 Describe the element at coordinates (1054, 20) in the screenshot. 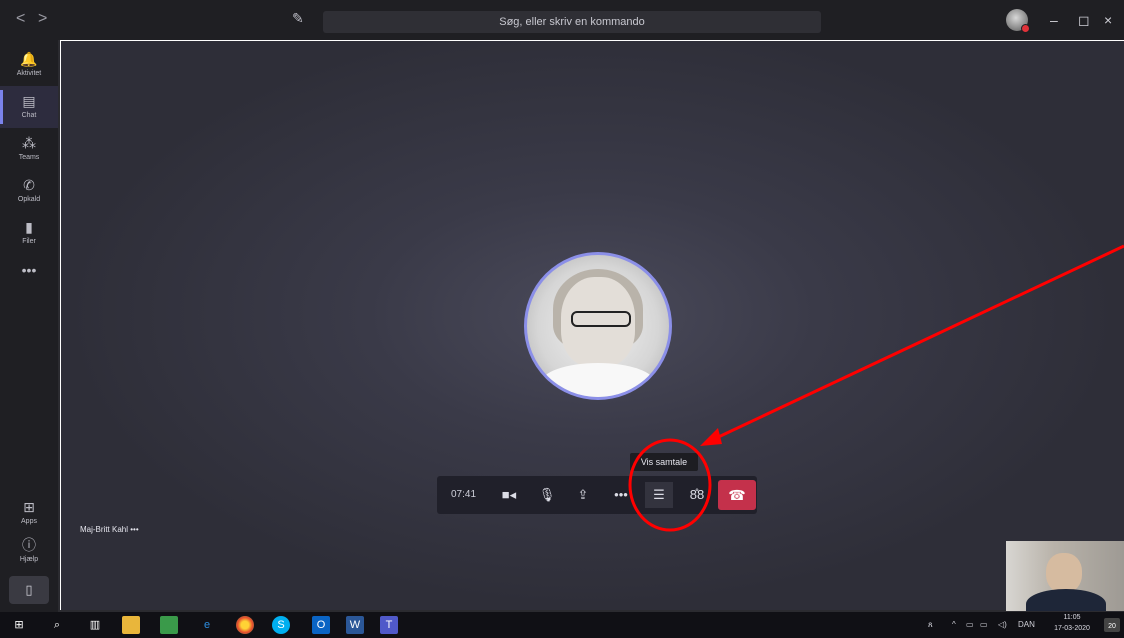

I see `minimize-button: –` at that location.